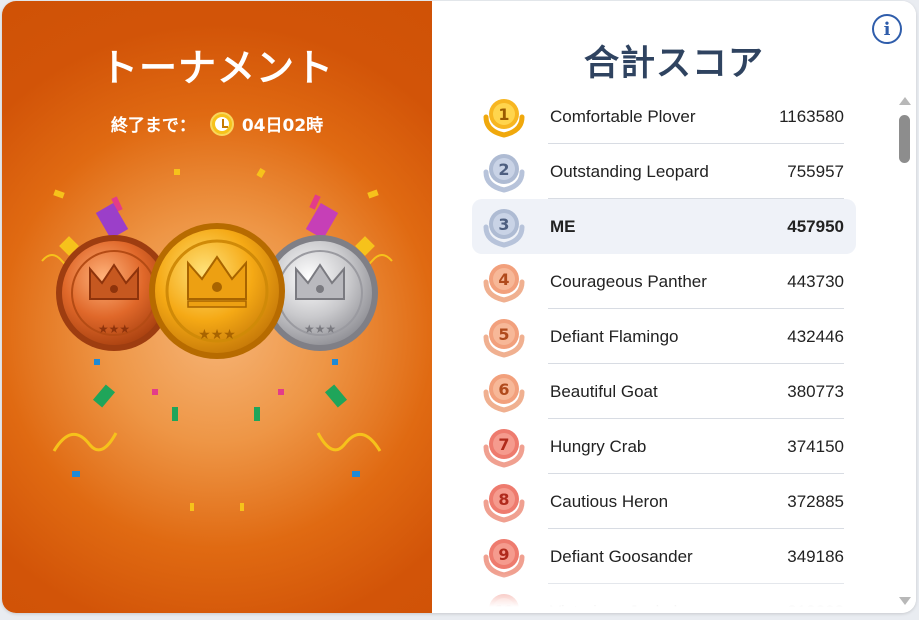 The width and height of the screenshot is (919, 620). What do you see at coordinates (217, 291) in the screenshot?
I see `gold-medal: ★★★` at bounding box center [217, 291].